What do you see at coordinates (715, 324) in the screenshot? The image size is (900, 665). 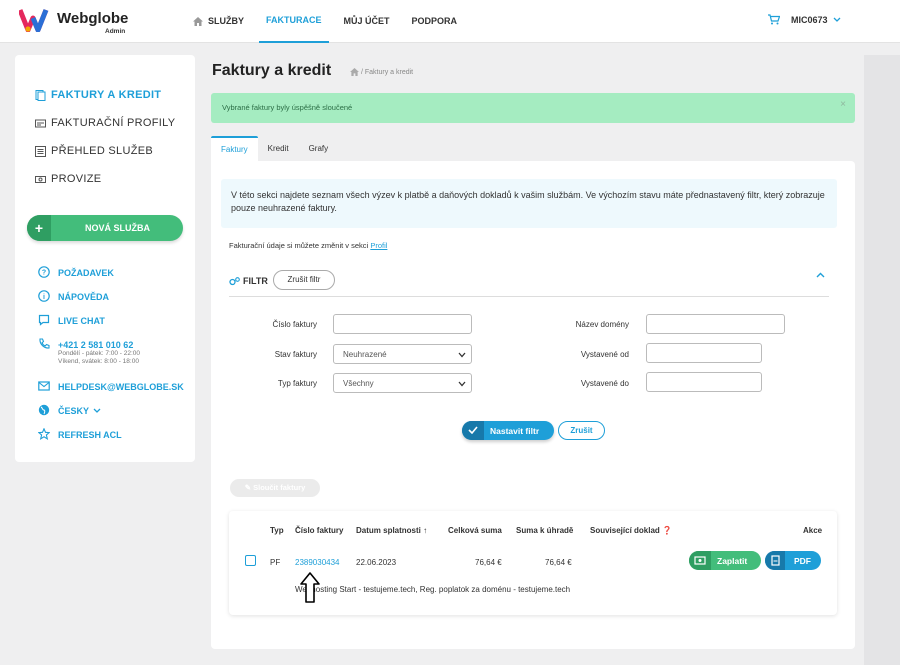 I see `domain-name-input` at bounding box center [715, 324].